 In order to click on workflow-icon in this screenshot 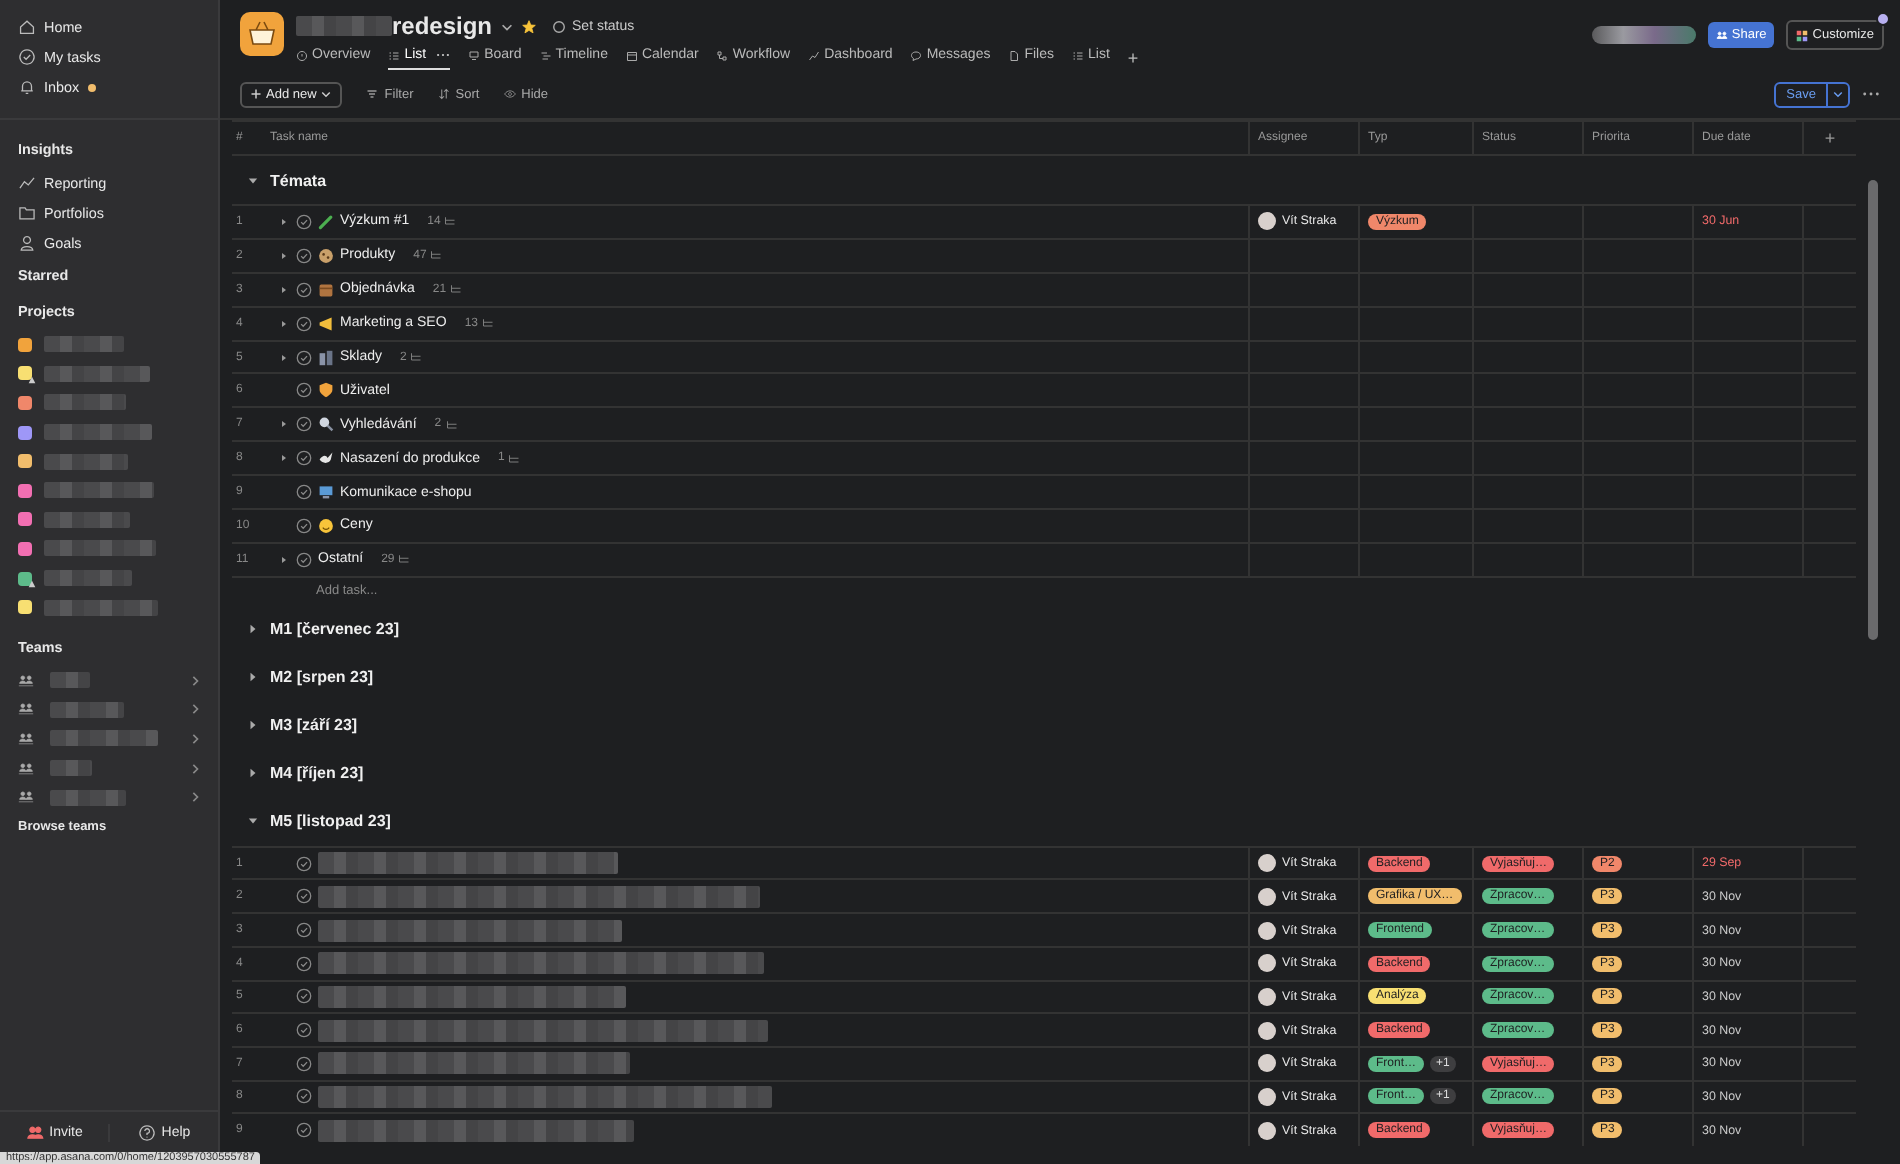, I will do `click(722, 55)`.